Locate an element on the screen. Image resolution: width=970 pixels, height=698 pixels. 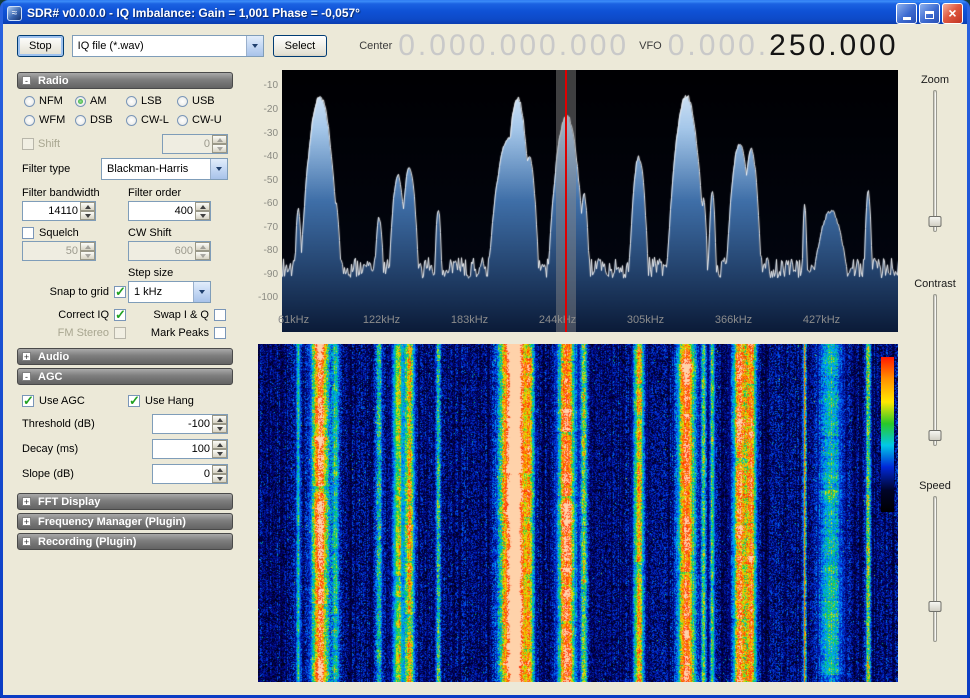
tuning-center-line is located at coordinates (566, 201).